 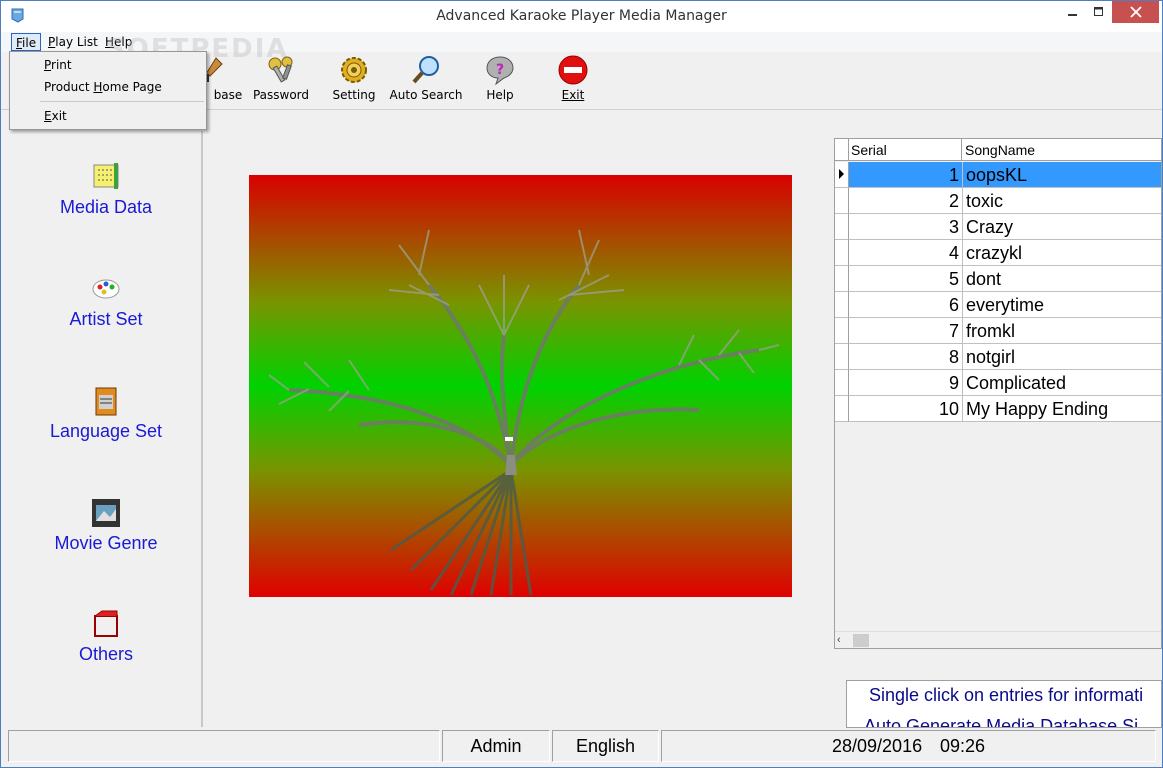 What do you see at coordinates (281, 80) in the screenshot?
I see `password-tool-button: Password` at bounding box center [281, 80].